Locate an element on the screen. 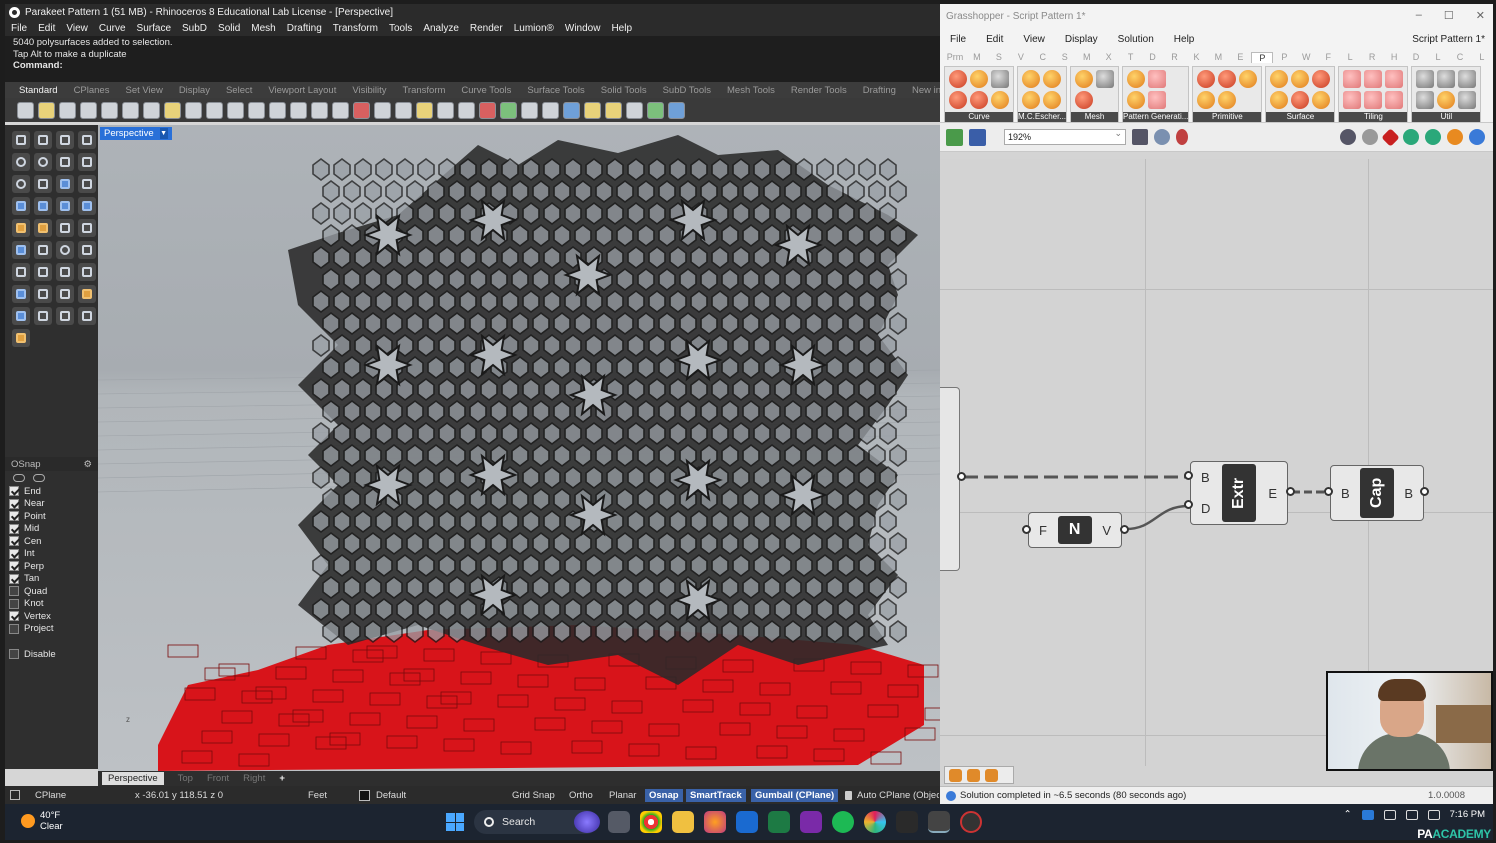 The image size is (1496, 843). osnap-row-vertex: Vertex is located at coordinates (53, 616).